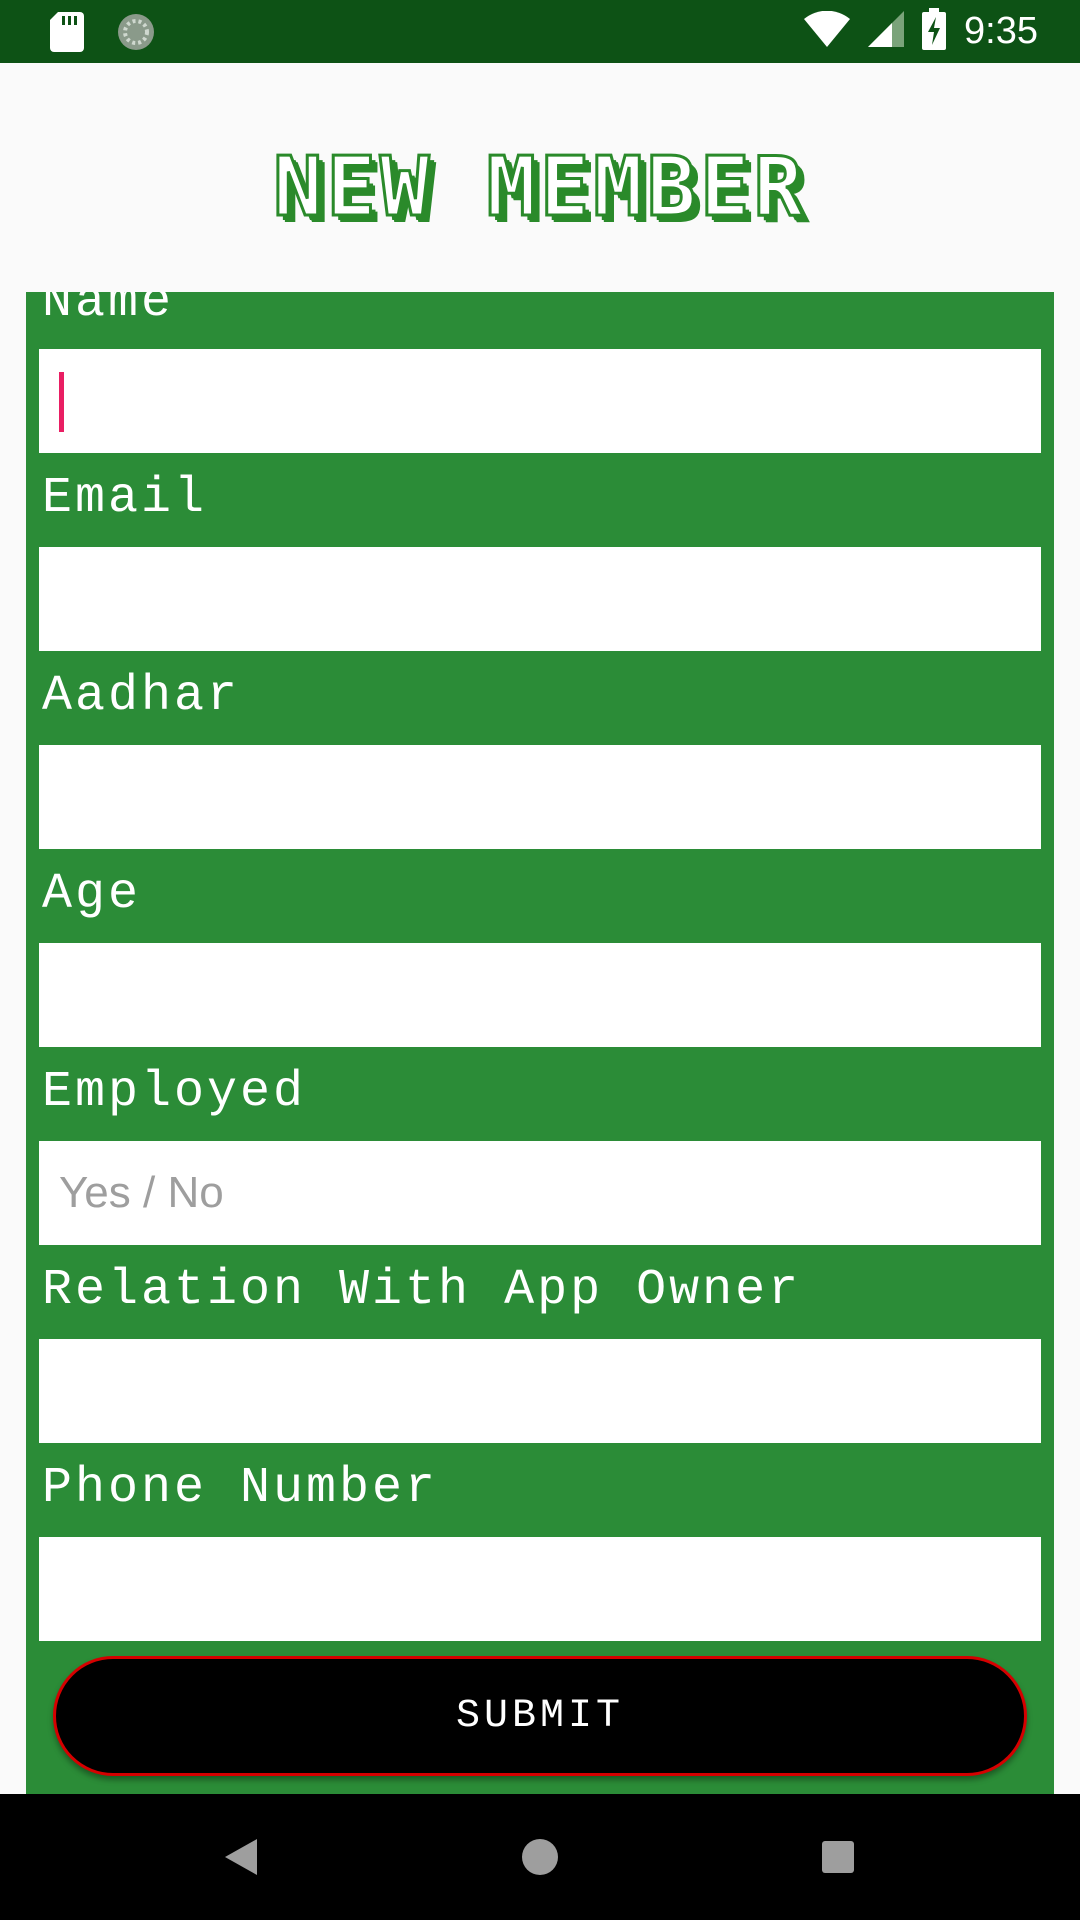 This screenshot has width=1080, height=1920. I want to click on aadhar-field, so click(540, 797).